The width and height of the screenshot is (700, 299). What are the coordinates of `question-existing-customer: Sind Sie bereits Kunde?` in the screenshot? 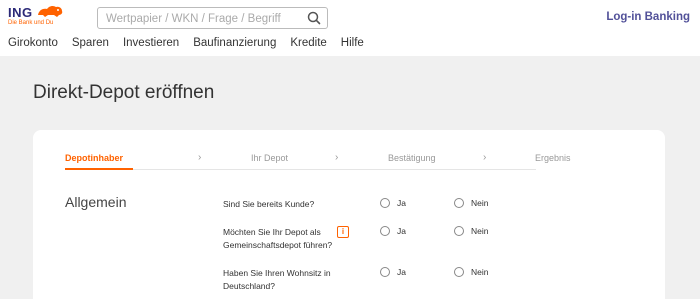 It's located at (290, 204).